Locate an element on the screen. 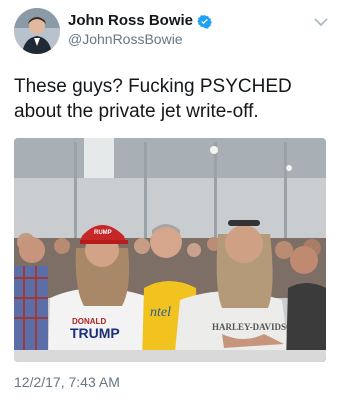  chevron-down-icon is located at coordinates (321, 20).